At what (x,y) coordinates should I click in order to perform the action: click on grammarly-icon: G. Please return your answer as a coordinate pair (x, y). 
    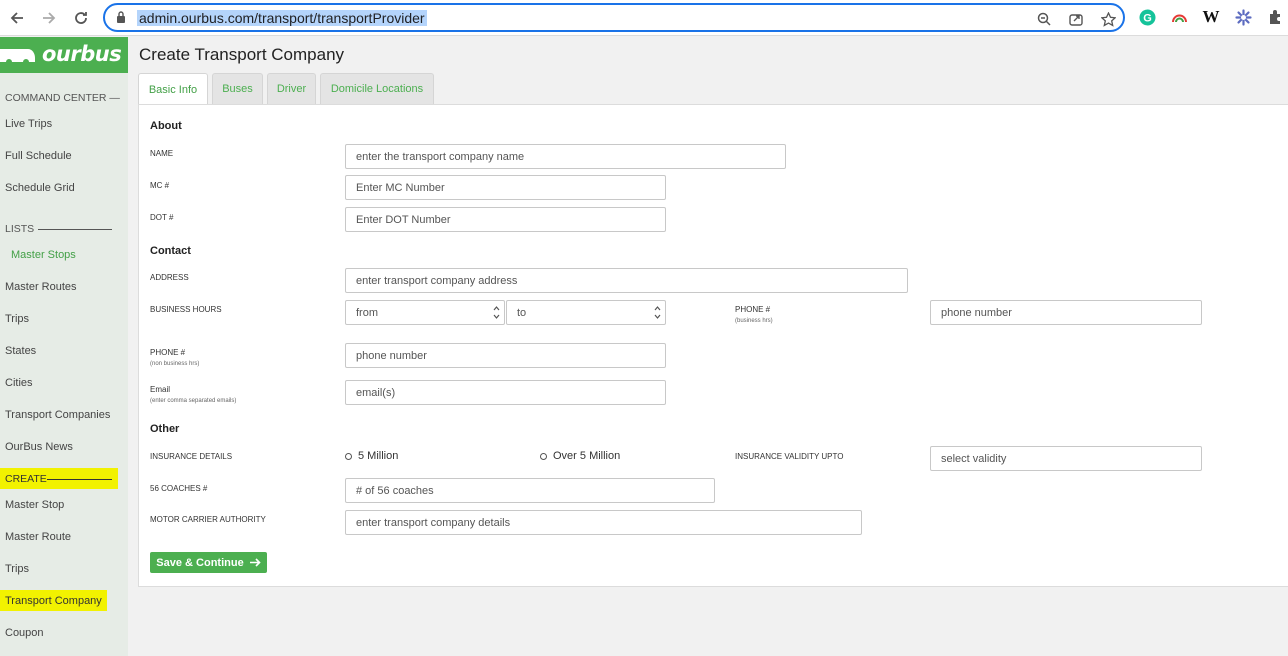
    Looking at the image, I should click on (1147, 17).